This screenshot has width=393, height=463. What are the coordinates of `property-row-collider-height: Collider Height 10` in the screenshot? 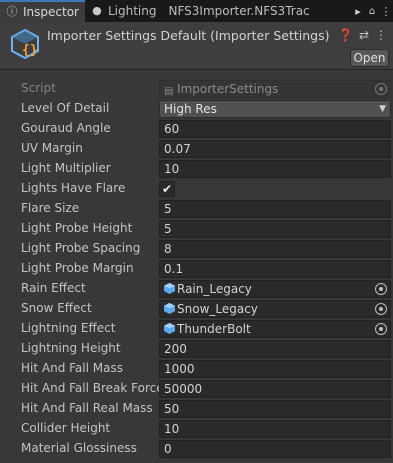 It's located at (196, 429).